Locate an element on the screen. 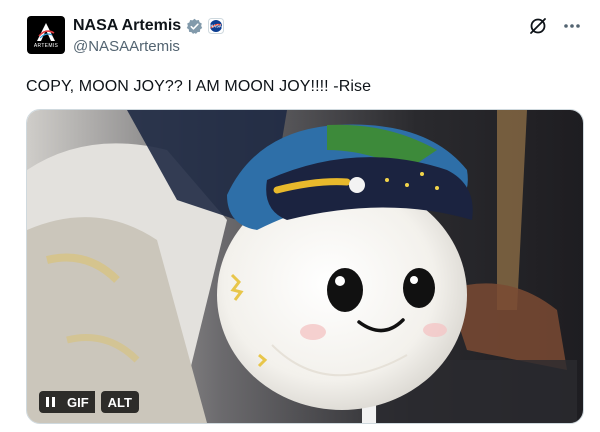 Image resolution: width=600 pixels, height=432 pixels. more-icon is located at coordinates (572, 26).